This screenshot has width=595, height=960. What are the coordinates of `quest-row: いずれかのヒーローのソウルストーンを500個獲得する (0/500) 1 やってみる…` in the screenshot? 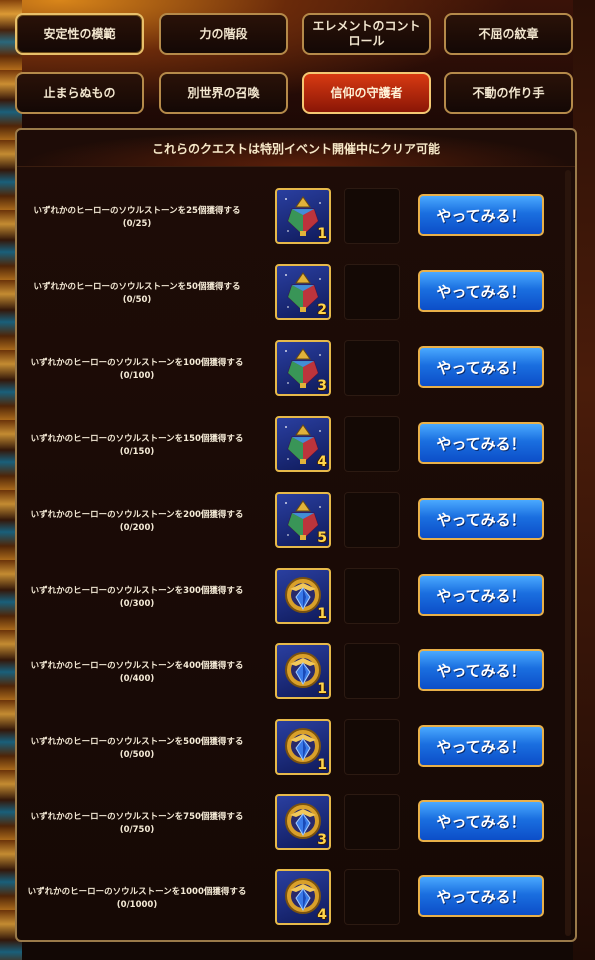 It's located at (287, 754).